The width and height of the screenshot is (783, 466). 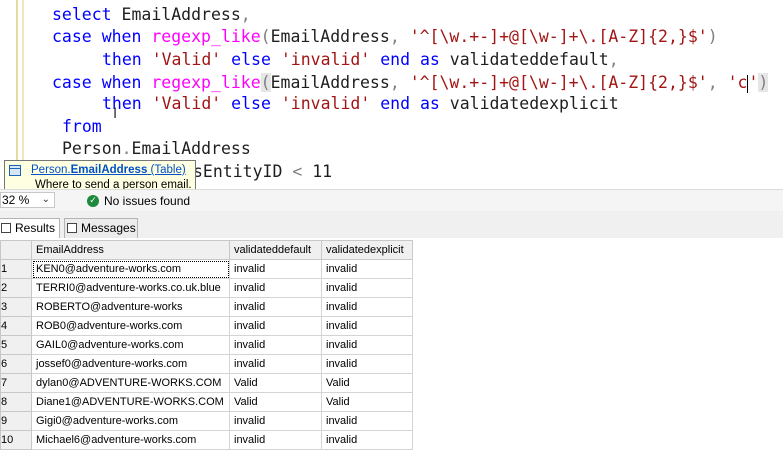 What do you see at coordinates (147, 201) in the screenshot?
I see `issues-status: No issues found` at bounding box center [147, 201].